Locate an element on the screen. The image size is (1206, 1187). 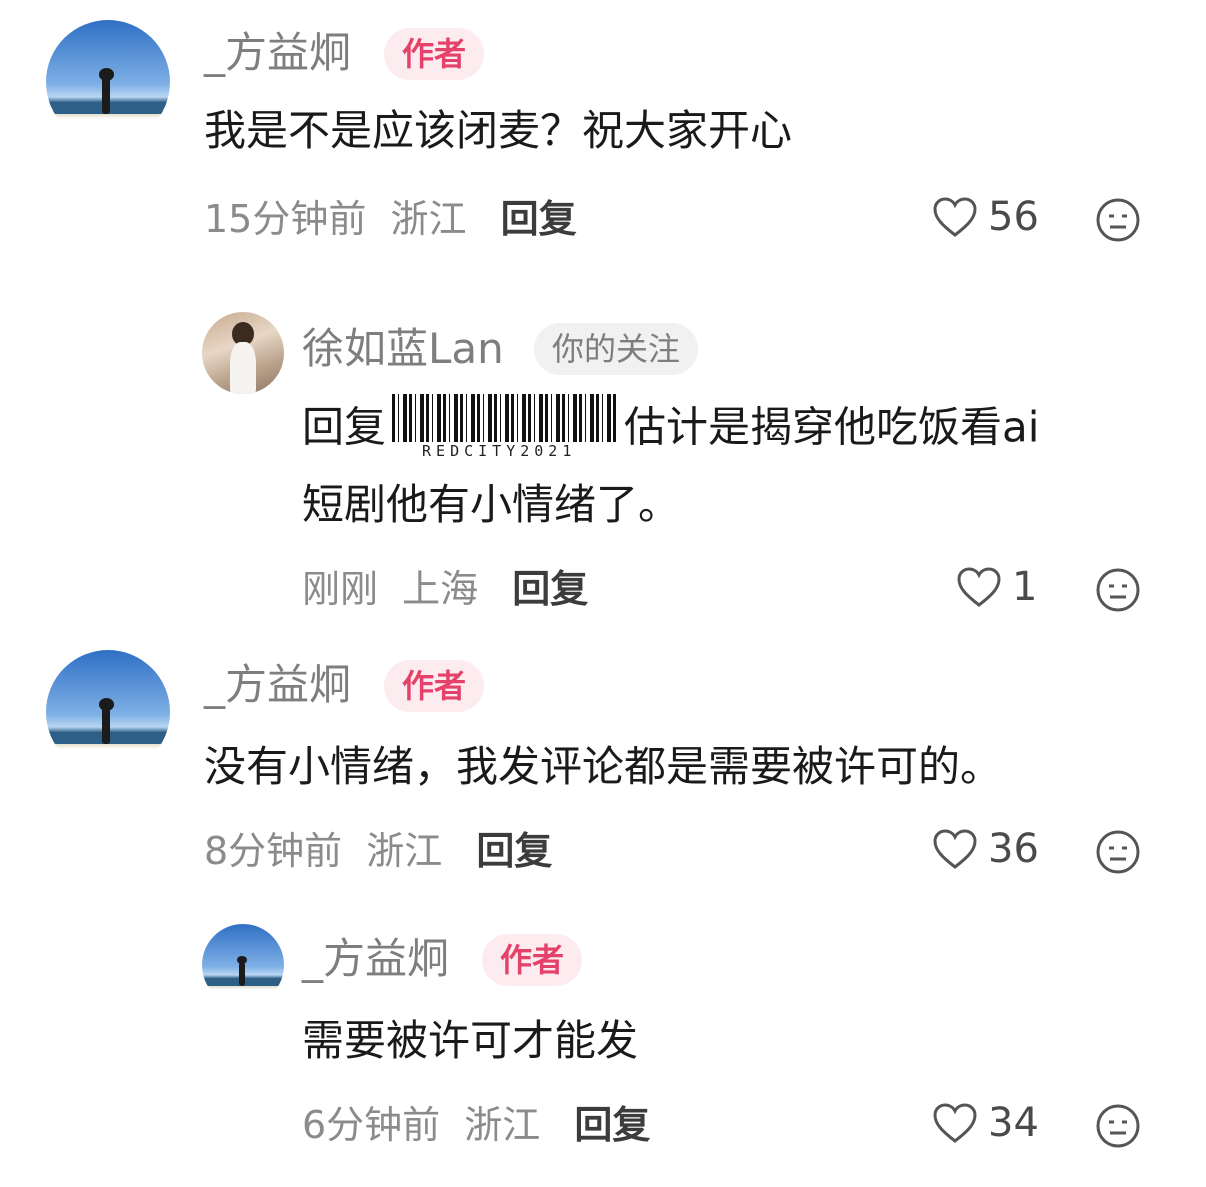
timestamp: 刚刚 is located at coordinates (340, 589).